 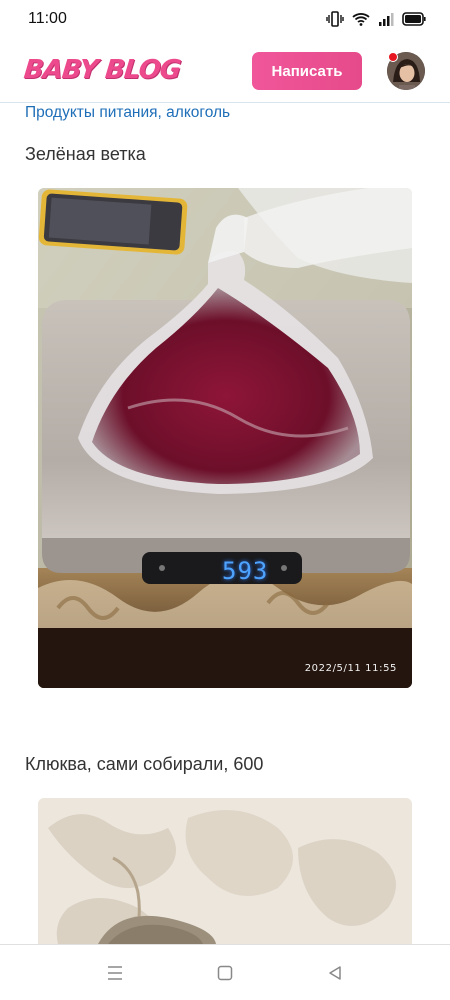 I want to click on vibrate-icon, so click(x=335, y=19).